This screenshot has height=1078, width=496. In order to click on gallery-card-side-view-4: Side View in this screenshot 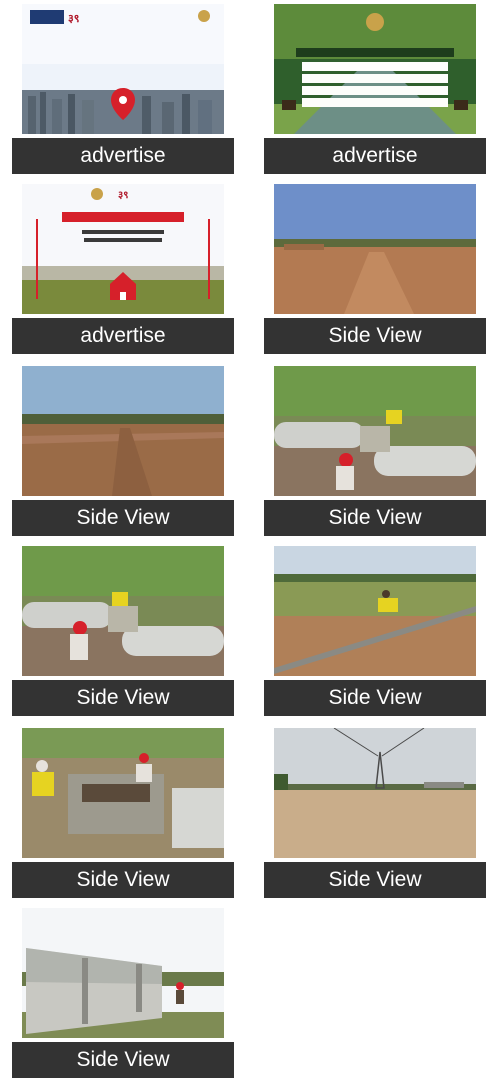, I will do `click(123, 631)`.